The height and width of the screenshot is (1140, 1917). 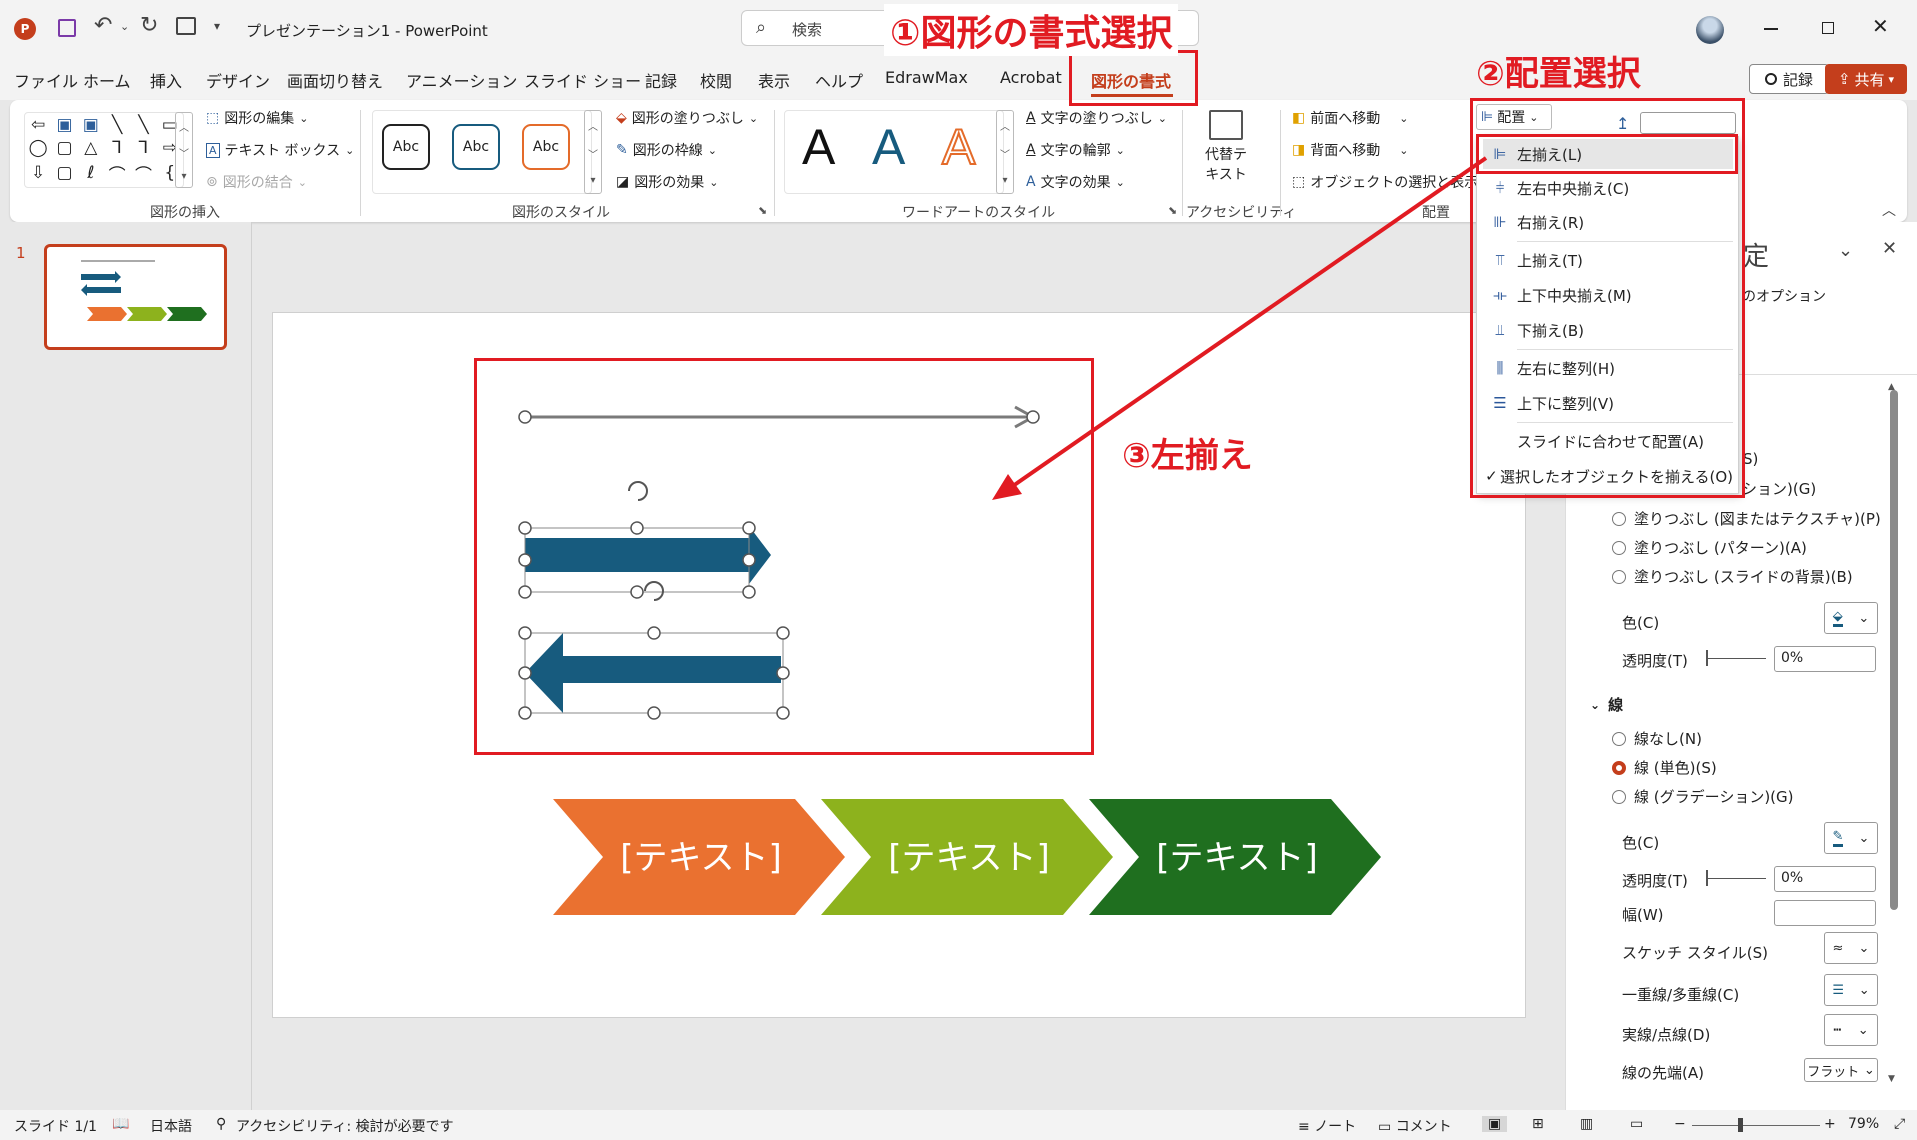 I want to click on zoom-slider-thumb, so click(x=1740, y=1125).